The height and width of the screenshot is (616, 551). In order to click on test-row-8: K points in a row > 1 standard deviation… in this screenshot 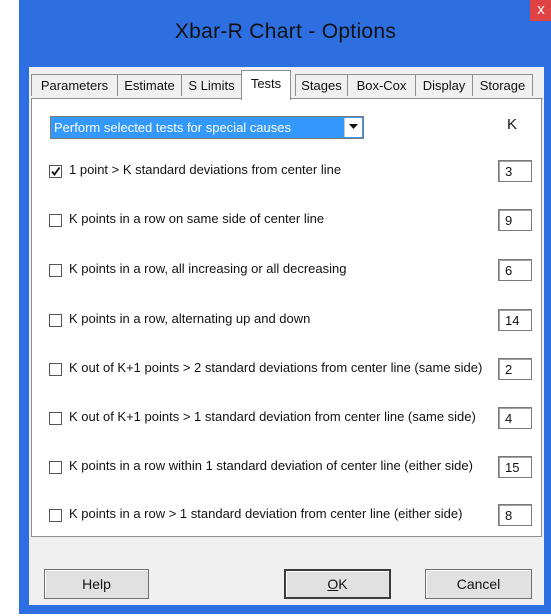, I will do `click(287, 517)`.